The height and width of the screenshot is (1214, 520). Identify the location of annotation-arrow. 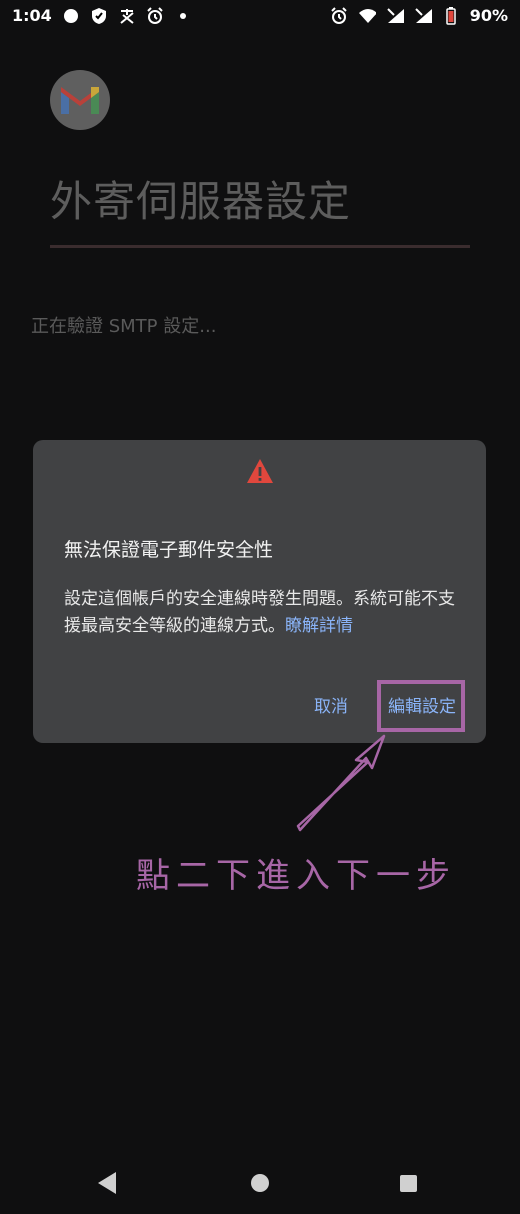
(341, 783).